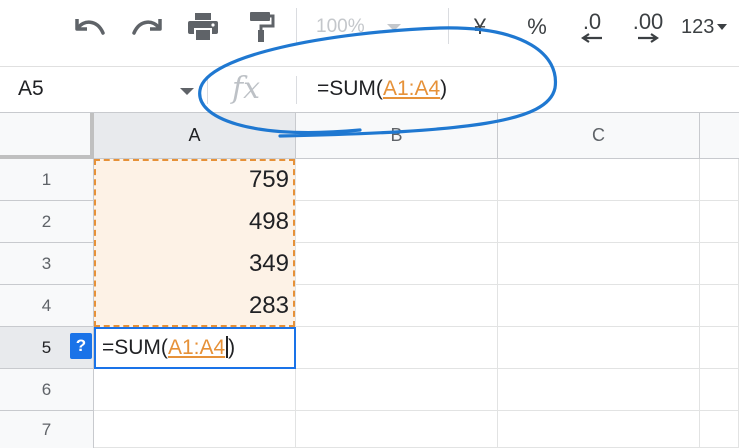 Image resolution: width=739 pixels, height=448 pixels. I want to click on row-header-6: 6, so click(47, 390).